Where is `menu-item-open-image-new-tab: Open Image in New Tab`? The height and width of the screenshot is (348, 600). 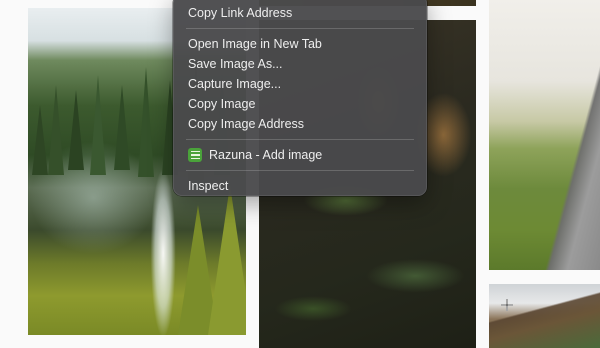
menu-item-open-image-new-tab: Open Image in New Tab is located at coordinates (300, 44).